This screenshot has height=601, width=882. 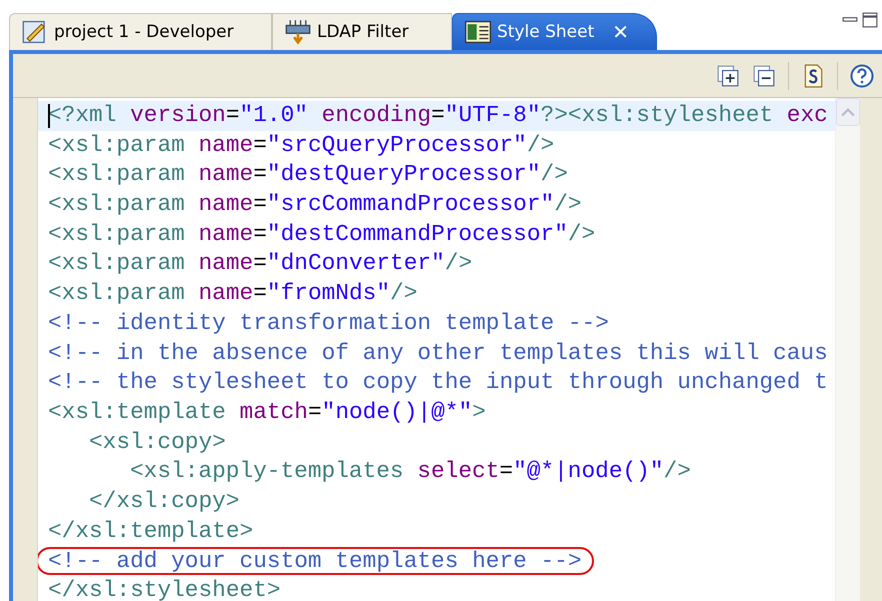 What do you see at coordinates (438, 115) in the screenshot?
I see `code-line: <?xml version="1.0" encoding="UTF-8"?><xsl:stylesheet exc` at bounding box center [438, 115].